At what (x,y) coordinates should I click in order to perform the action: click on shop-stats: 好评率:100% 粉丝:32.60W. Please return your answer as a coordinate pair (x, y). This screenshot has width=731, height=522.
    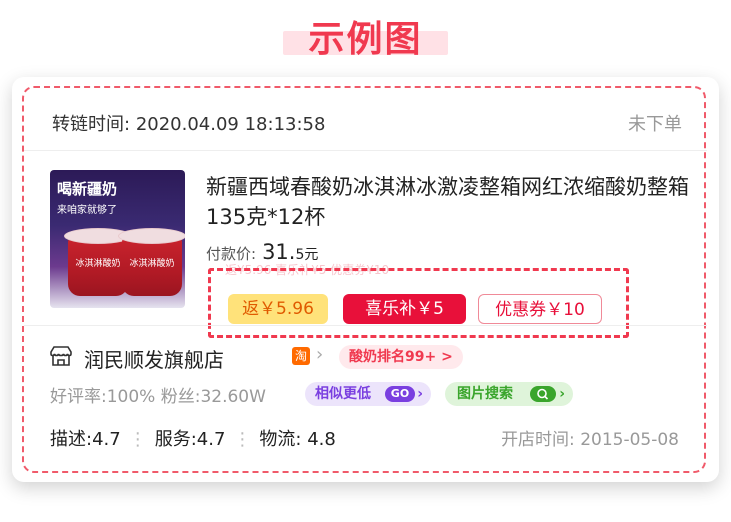
    Looking at the image, I should click on (158, 397).